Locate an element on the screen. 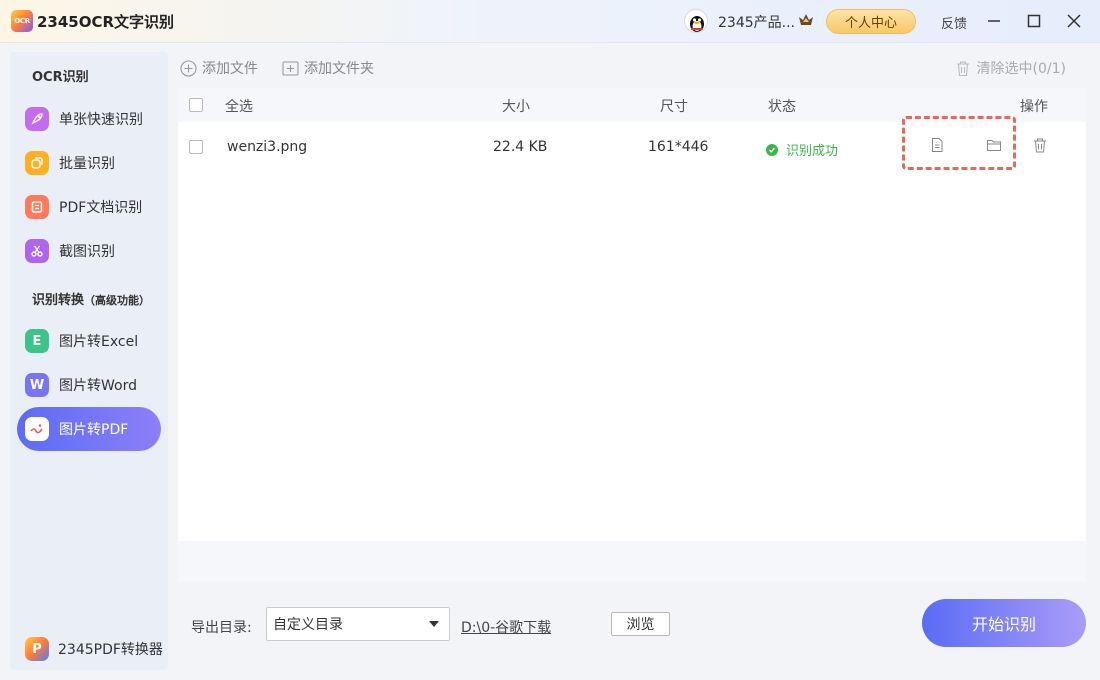  section-title-conversion: 识别转换（高级功能） is located at coordinates (91, 298).